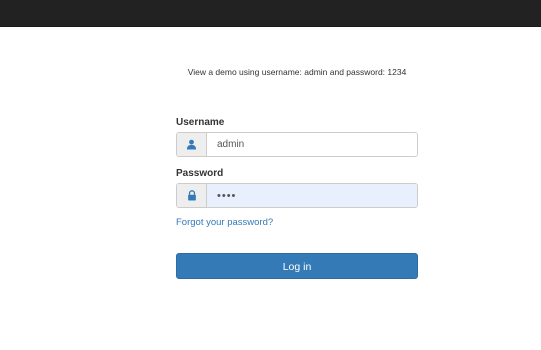 Image resolution: width=541 pixels, height=350 pixels. Describe the element at coordinates (192, 195) in the screenshot. I see `lock-icon` at that location.